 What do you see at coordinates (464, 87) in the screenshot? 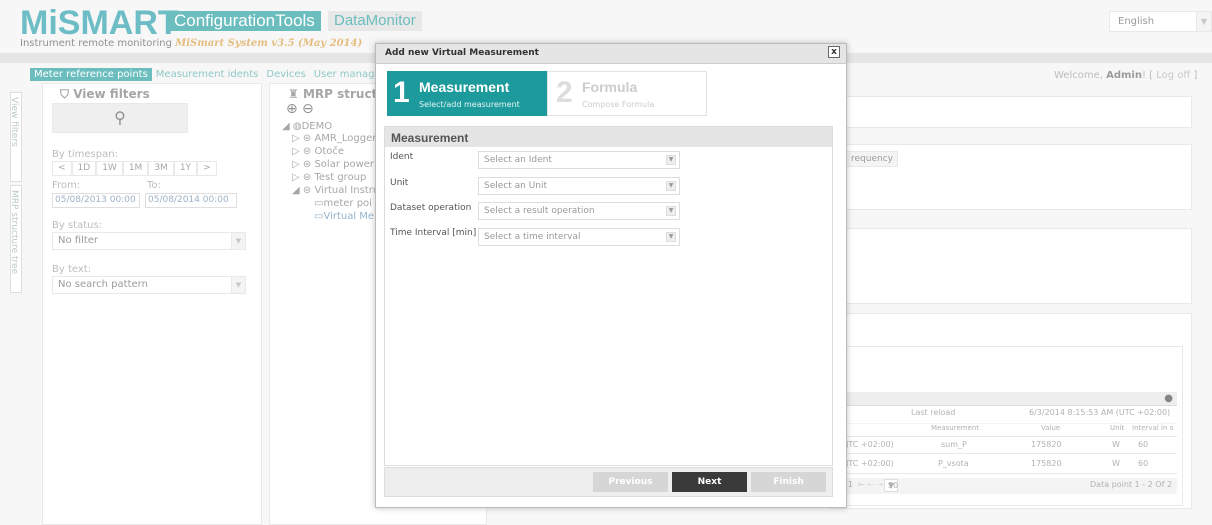
I see `step1-title: Measurement` at bounding box center [464, 87].